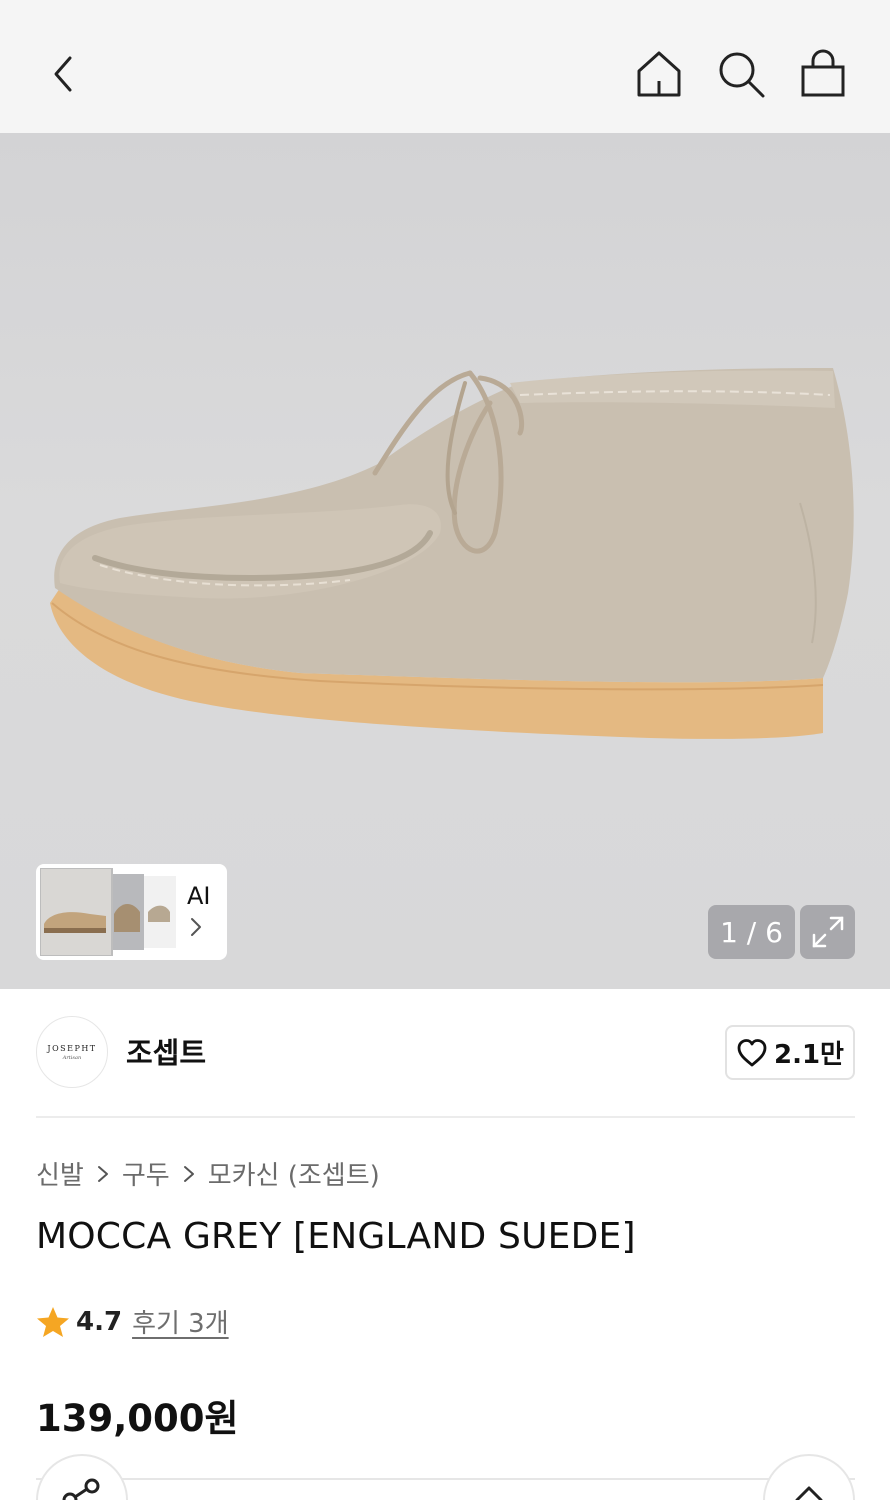 This screenshot has height=1500, width=890. I want to click on product-price: 139,000원, so click(137, 1418).